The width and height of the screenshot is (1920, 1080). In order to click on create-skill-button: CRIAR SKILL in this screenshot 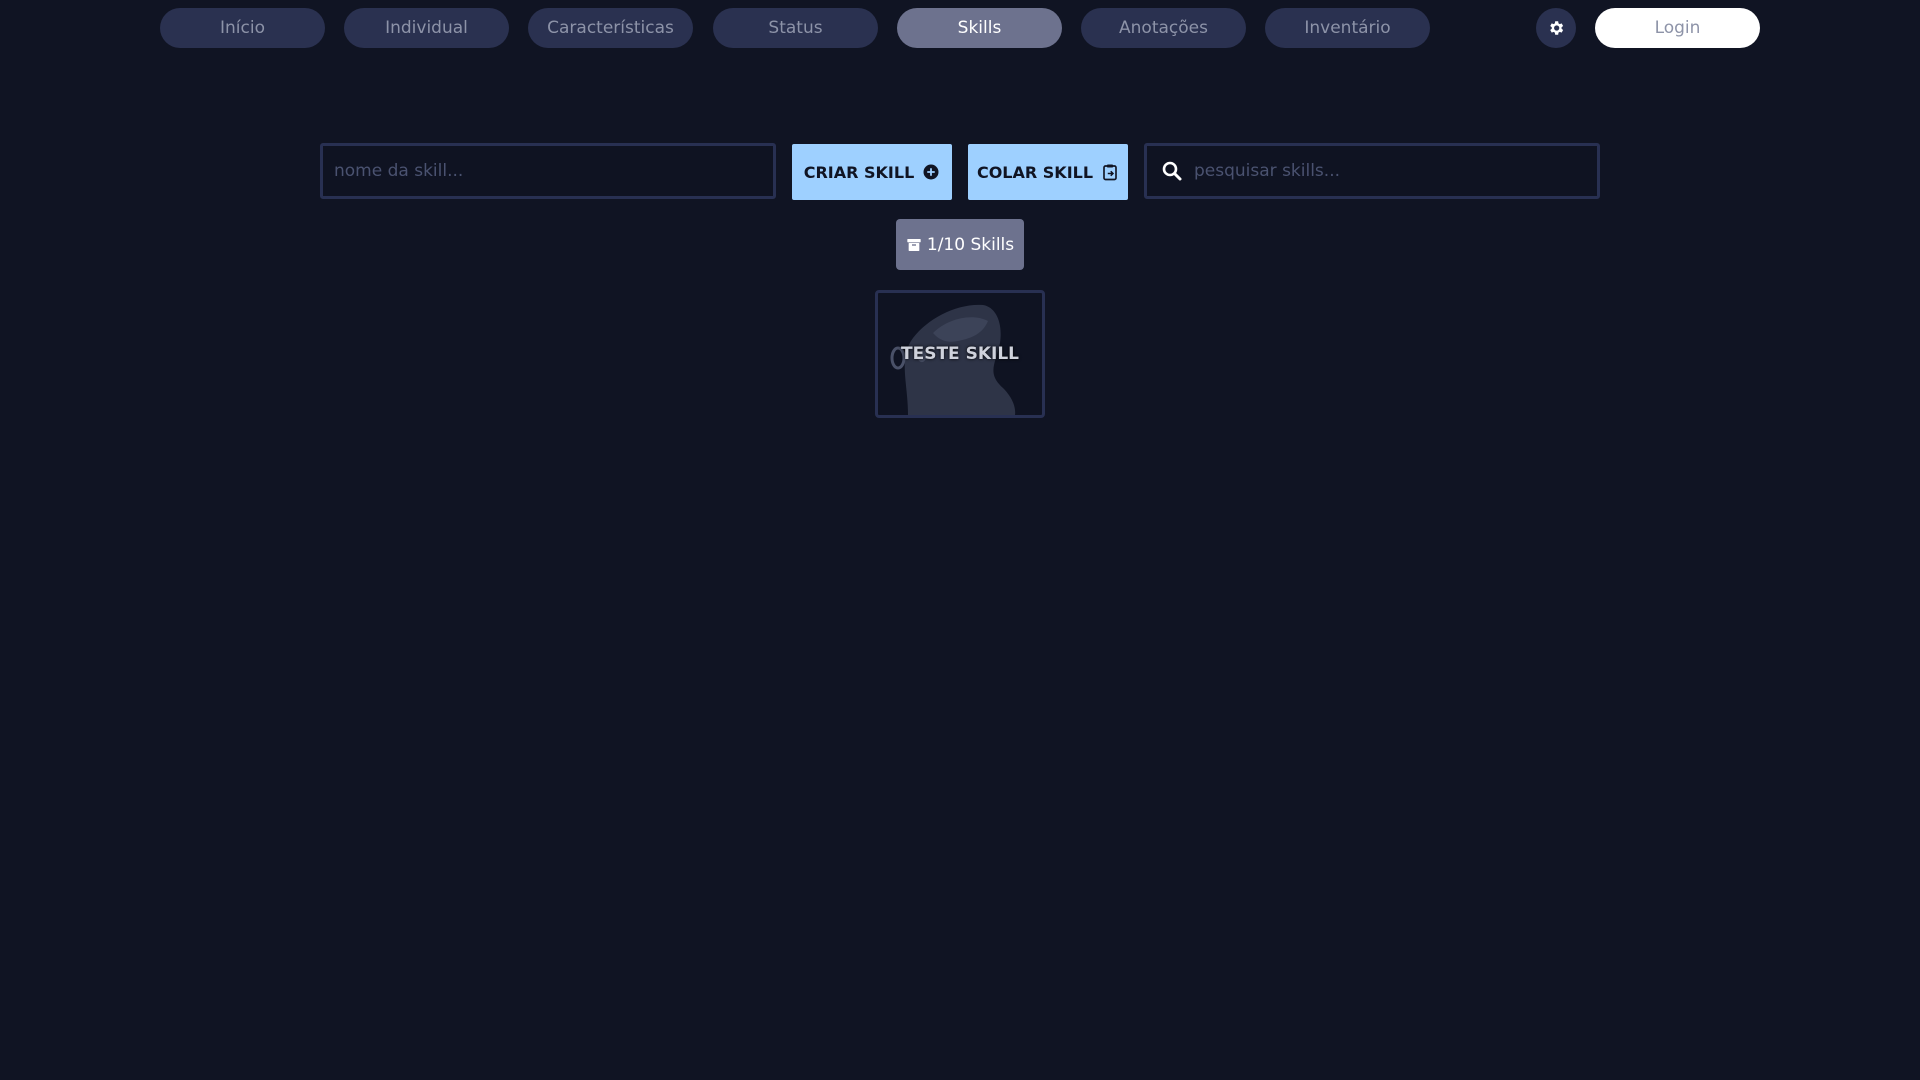, I will do `click(872, 172)`.